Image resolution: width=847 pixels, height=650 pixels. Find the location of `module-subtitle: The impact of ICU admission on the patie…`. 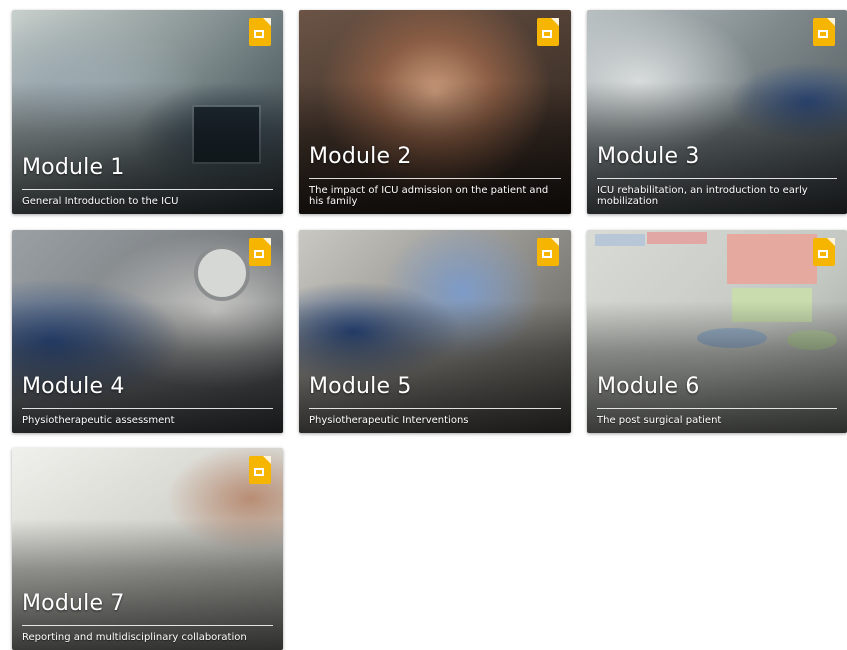

module-subtitle: The impact of ICU admission on the patie… is located at coordinates (429, 196).